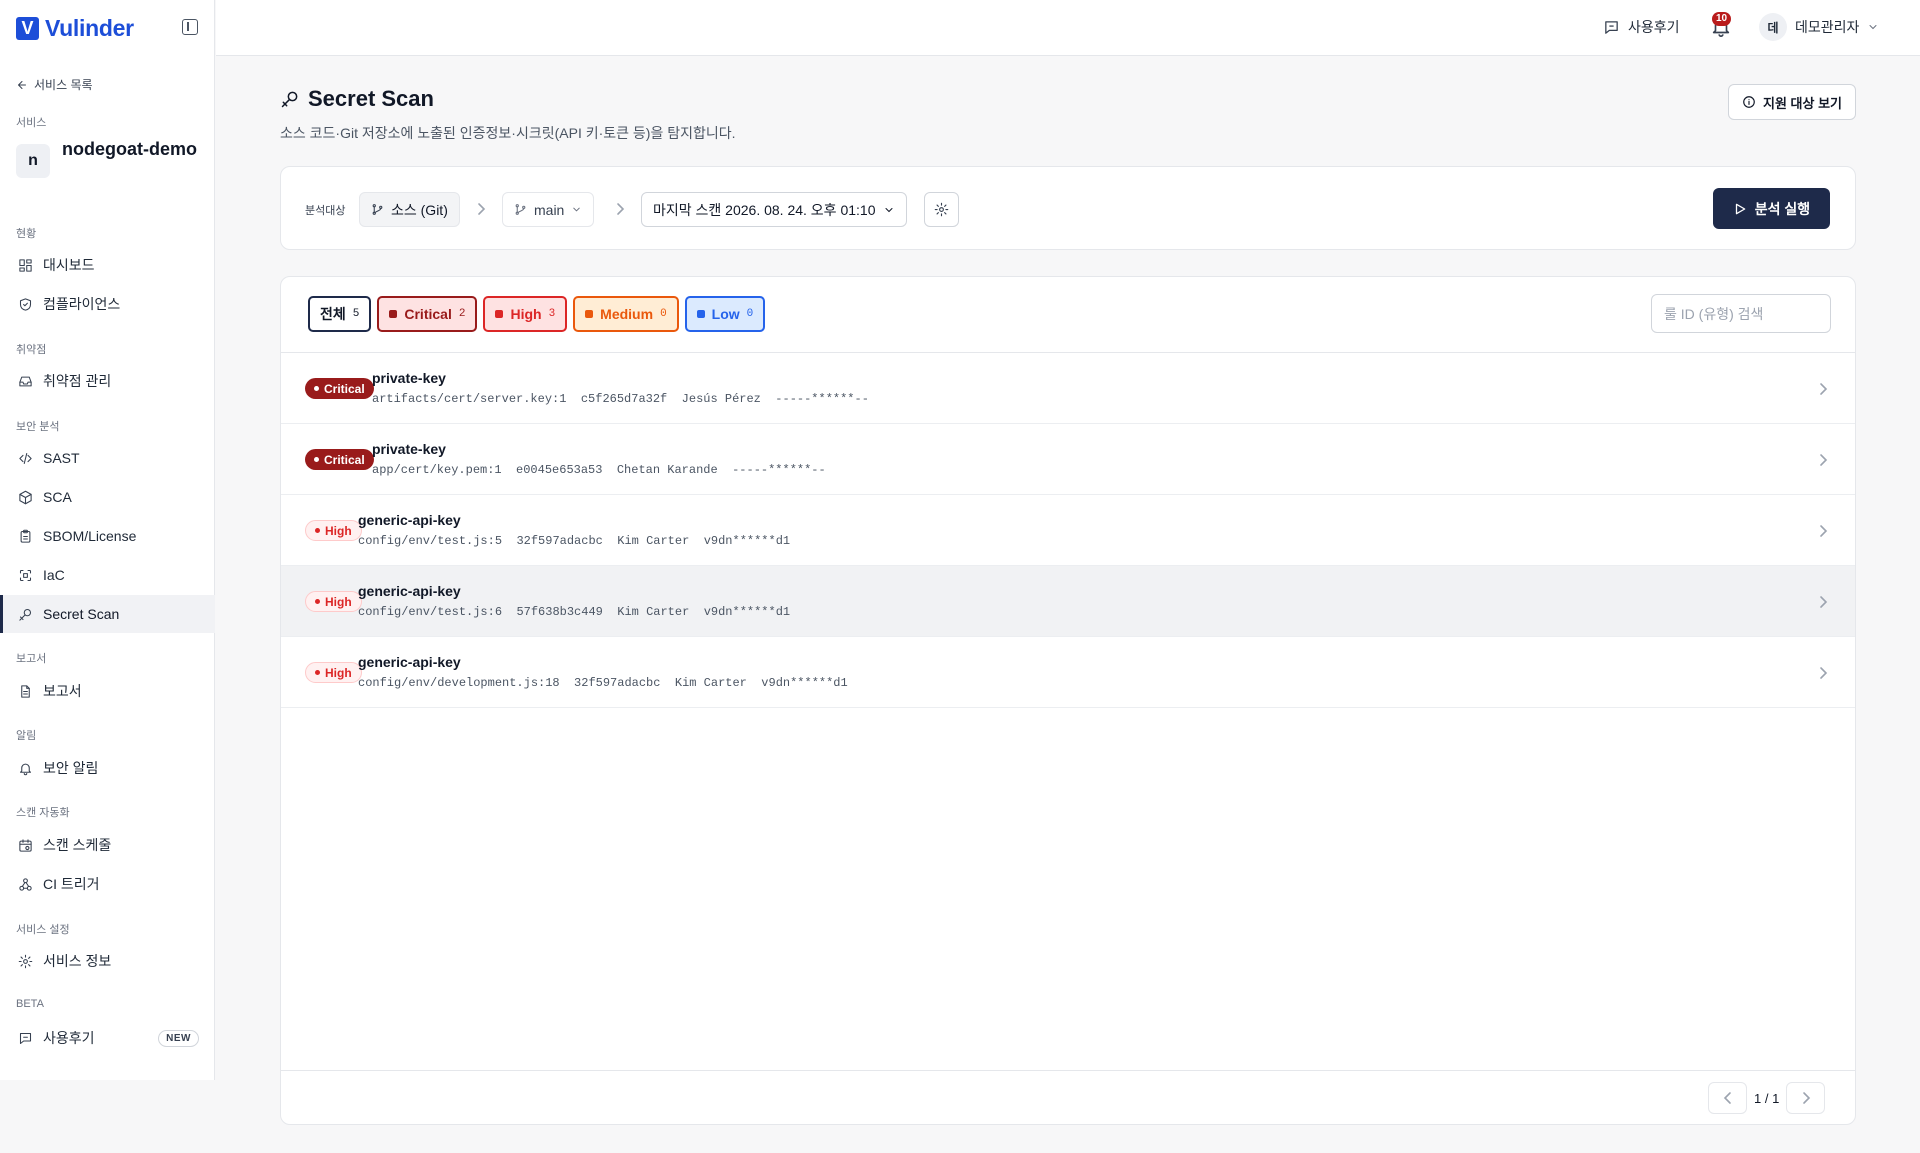 This screenshot has height=1153, width=1920. What do you see at coordinates (107, 381) in the screenshot?
I see `sidebar-item-vuln-management: 취약점 관리` at bounding box center [107, 381].